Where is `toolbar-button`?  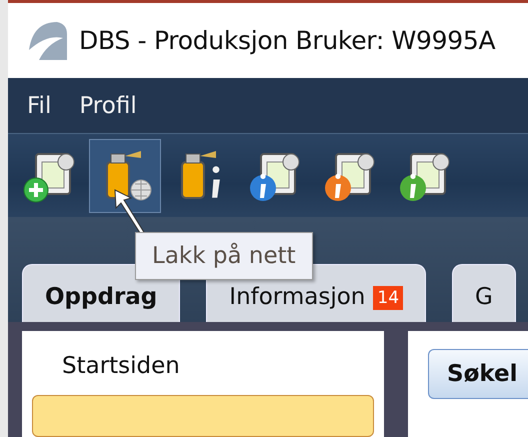
toolbar-button is located at coordinates (125, 175).